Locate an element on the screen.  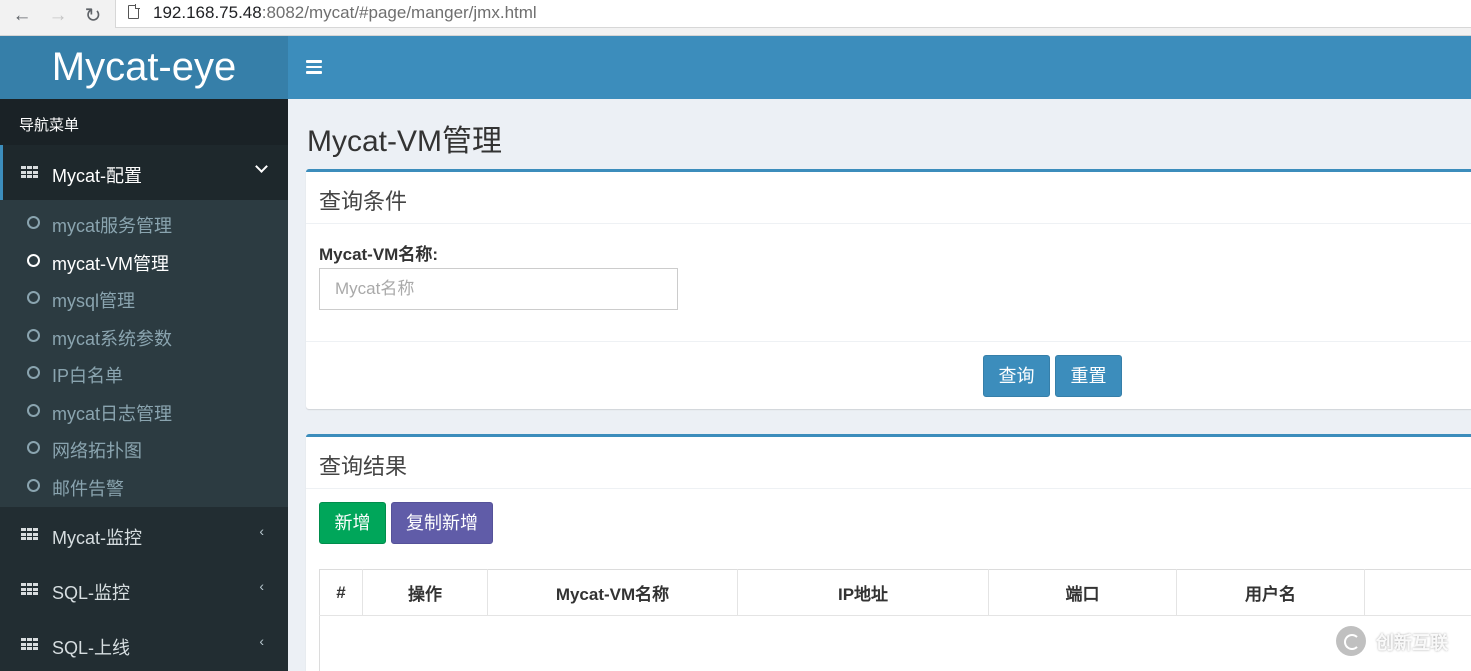
page-title: Mycat-VM管理 is located at coordinates (404, 141).